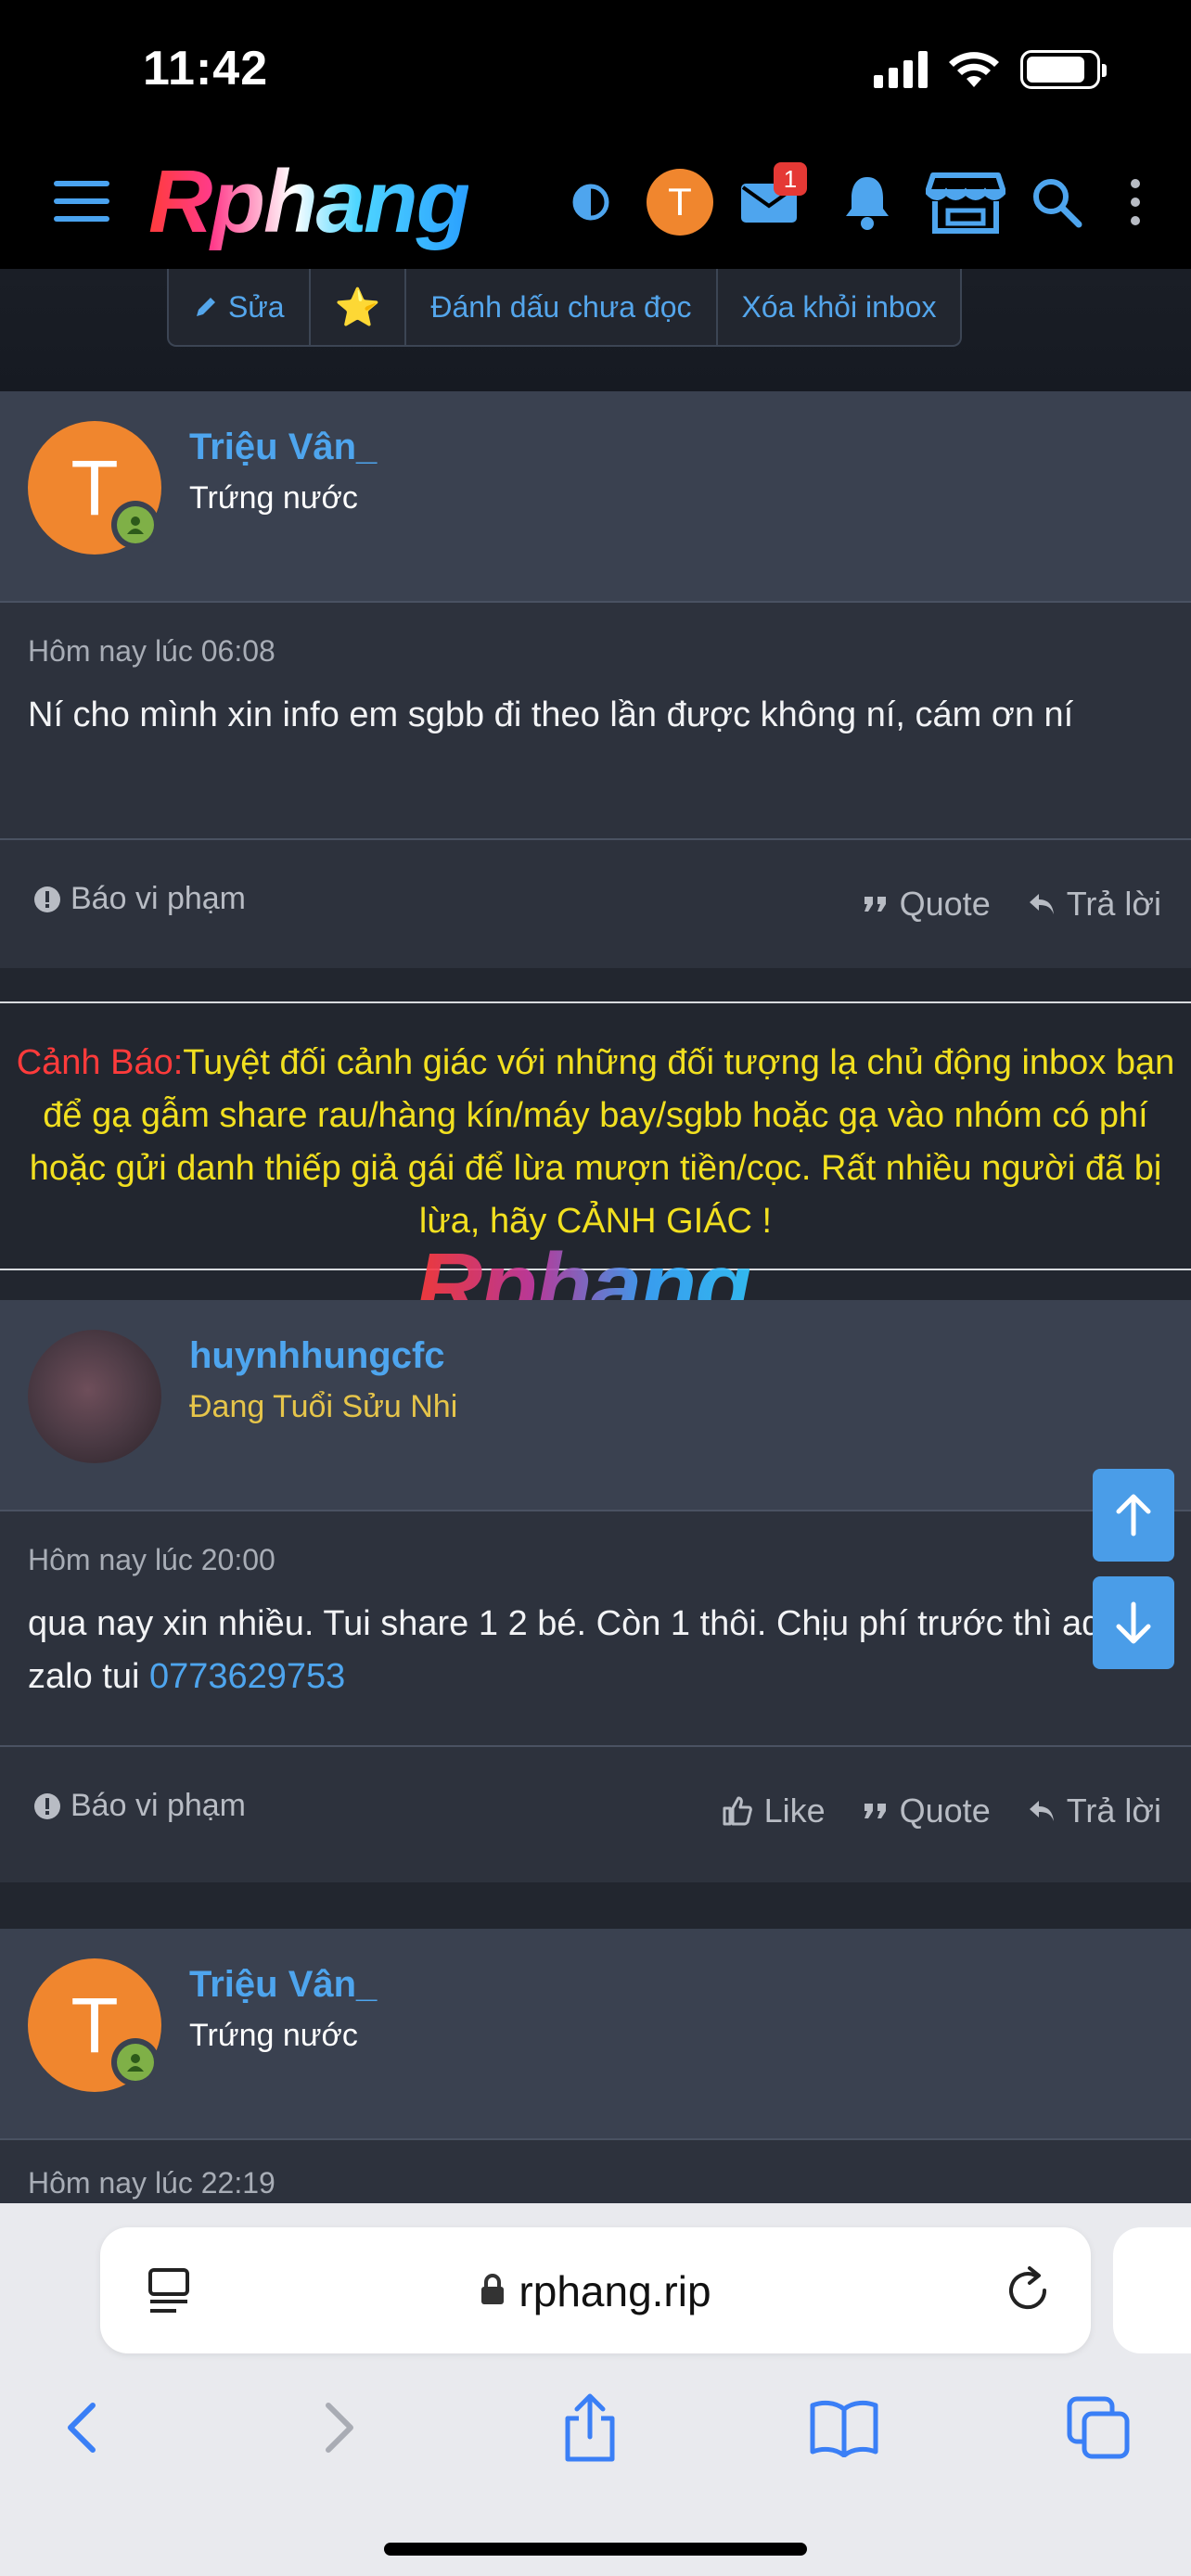  Describe the element at coordinates (794, 1811) in the screenshot. I see `like-label: Like` at that location.